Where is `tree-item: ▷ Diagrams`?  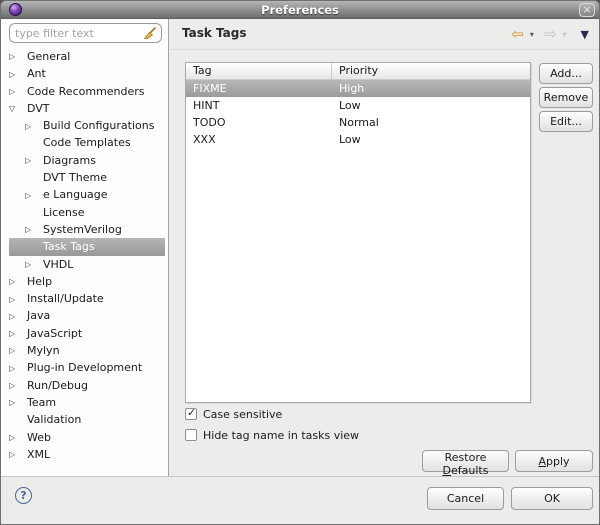
tree-item: ▷ Diagrams is located at coordinates (87, 160).